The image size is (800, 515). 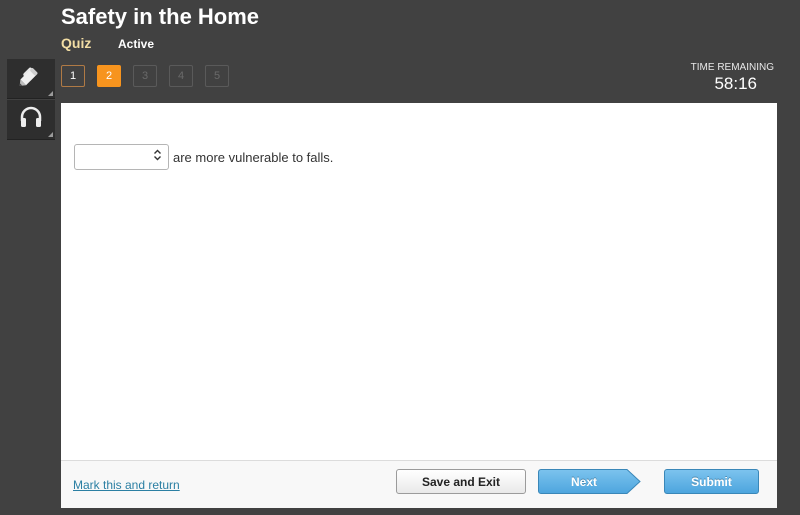 I want to click on next-button: Next, so click(x=589, y=481).